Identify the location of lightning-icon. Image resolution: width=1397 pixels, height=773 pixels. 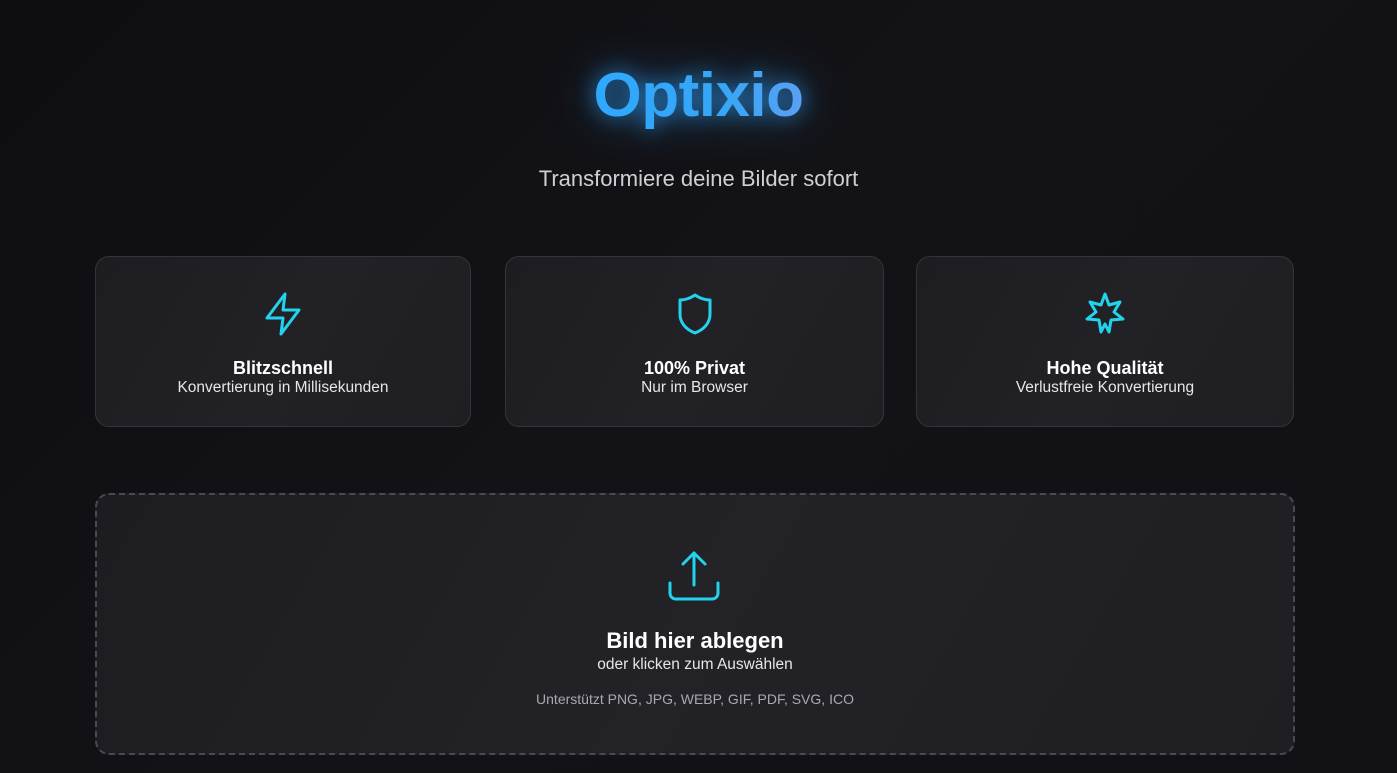
(283, 314).